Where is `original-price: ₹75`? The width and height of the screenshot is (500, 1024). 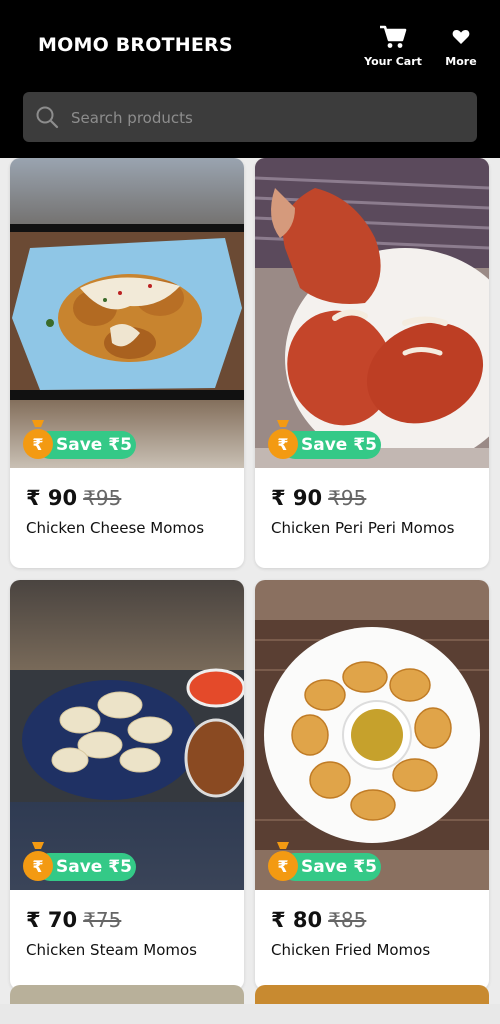
original-price: ₹75 is located at coordinates (102, 920).